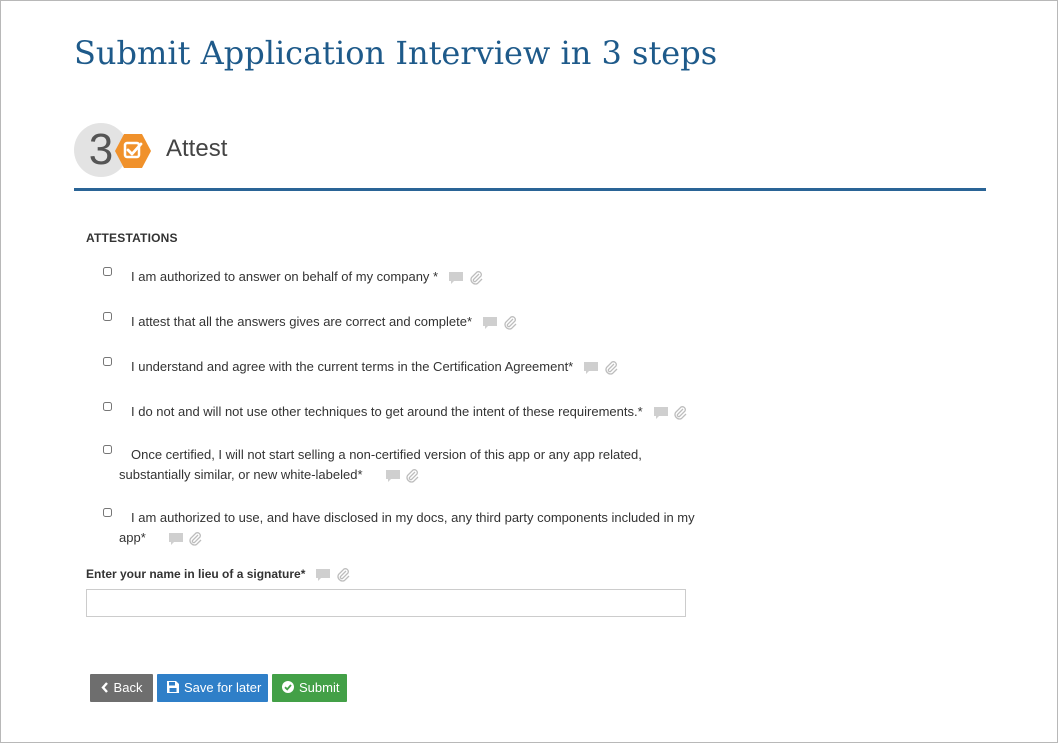 The image size is (1058, 743). What do you see at coordinates (319, 687) in the screenshot?
I see `submit-button-label: Submit` at bounding box center [319, 687].